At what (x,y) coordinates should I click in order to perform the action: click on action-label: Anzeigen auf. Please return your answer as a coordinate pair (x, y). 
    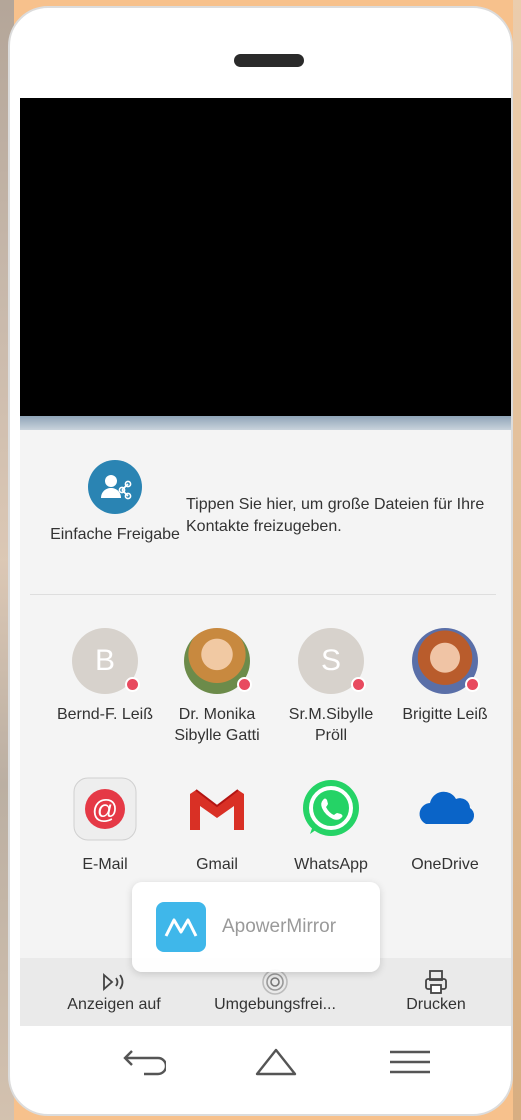
    Looking at the image, I should click on (114, 1004).